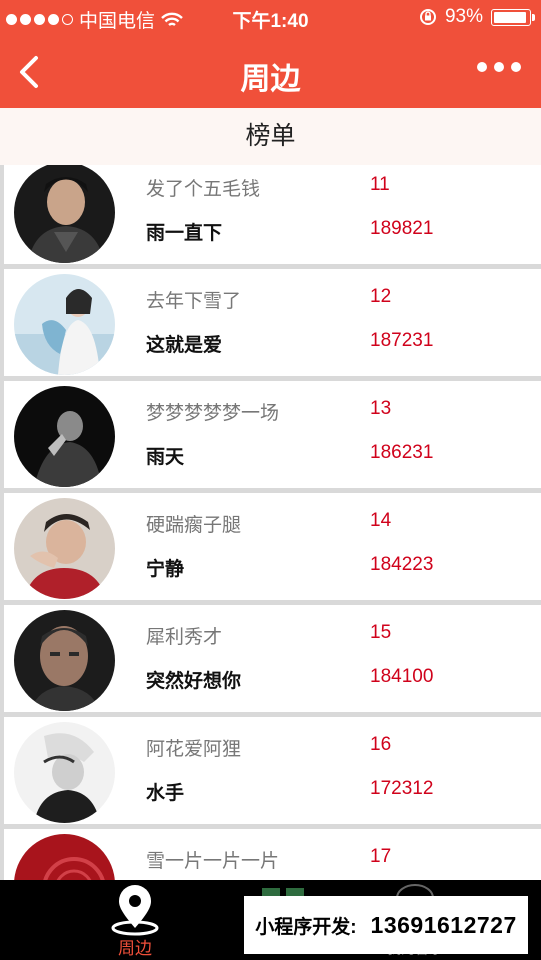 The width and height of the screenshot is (541, 960). I want to click on battery-icon, so click(513, 17).